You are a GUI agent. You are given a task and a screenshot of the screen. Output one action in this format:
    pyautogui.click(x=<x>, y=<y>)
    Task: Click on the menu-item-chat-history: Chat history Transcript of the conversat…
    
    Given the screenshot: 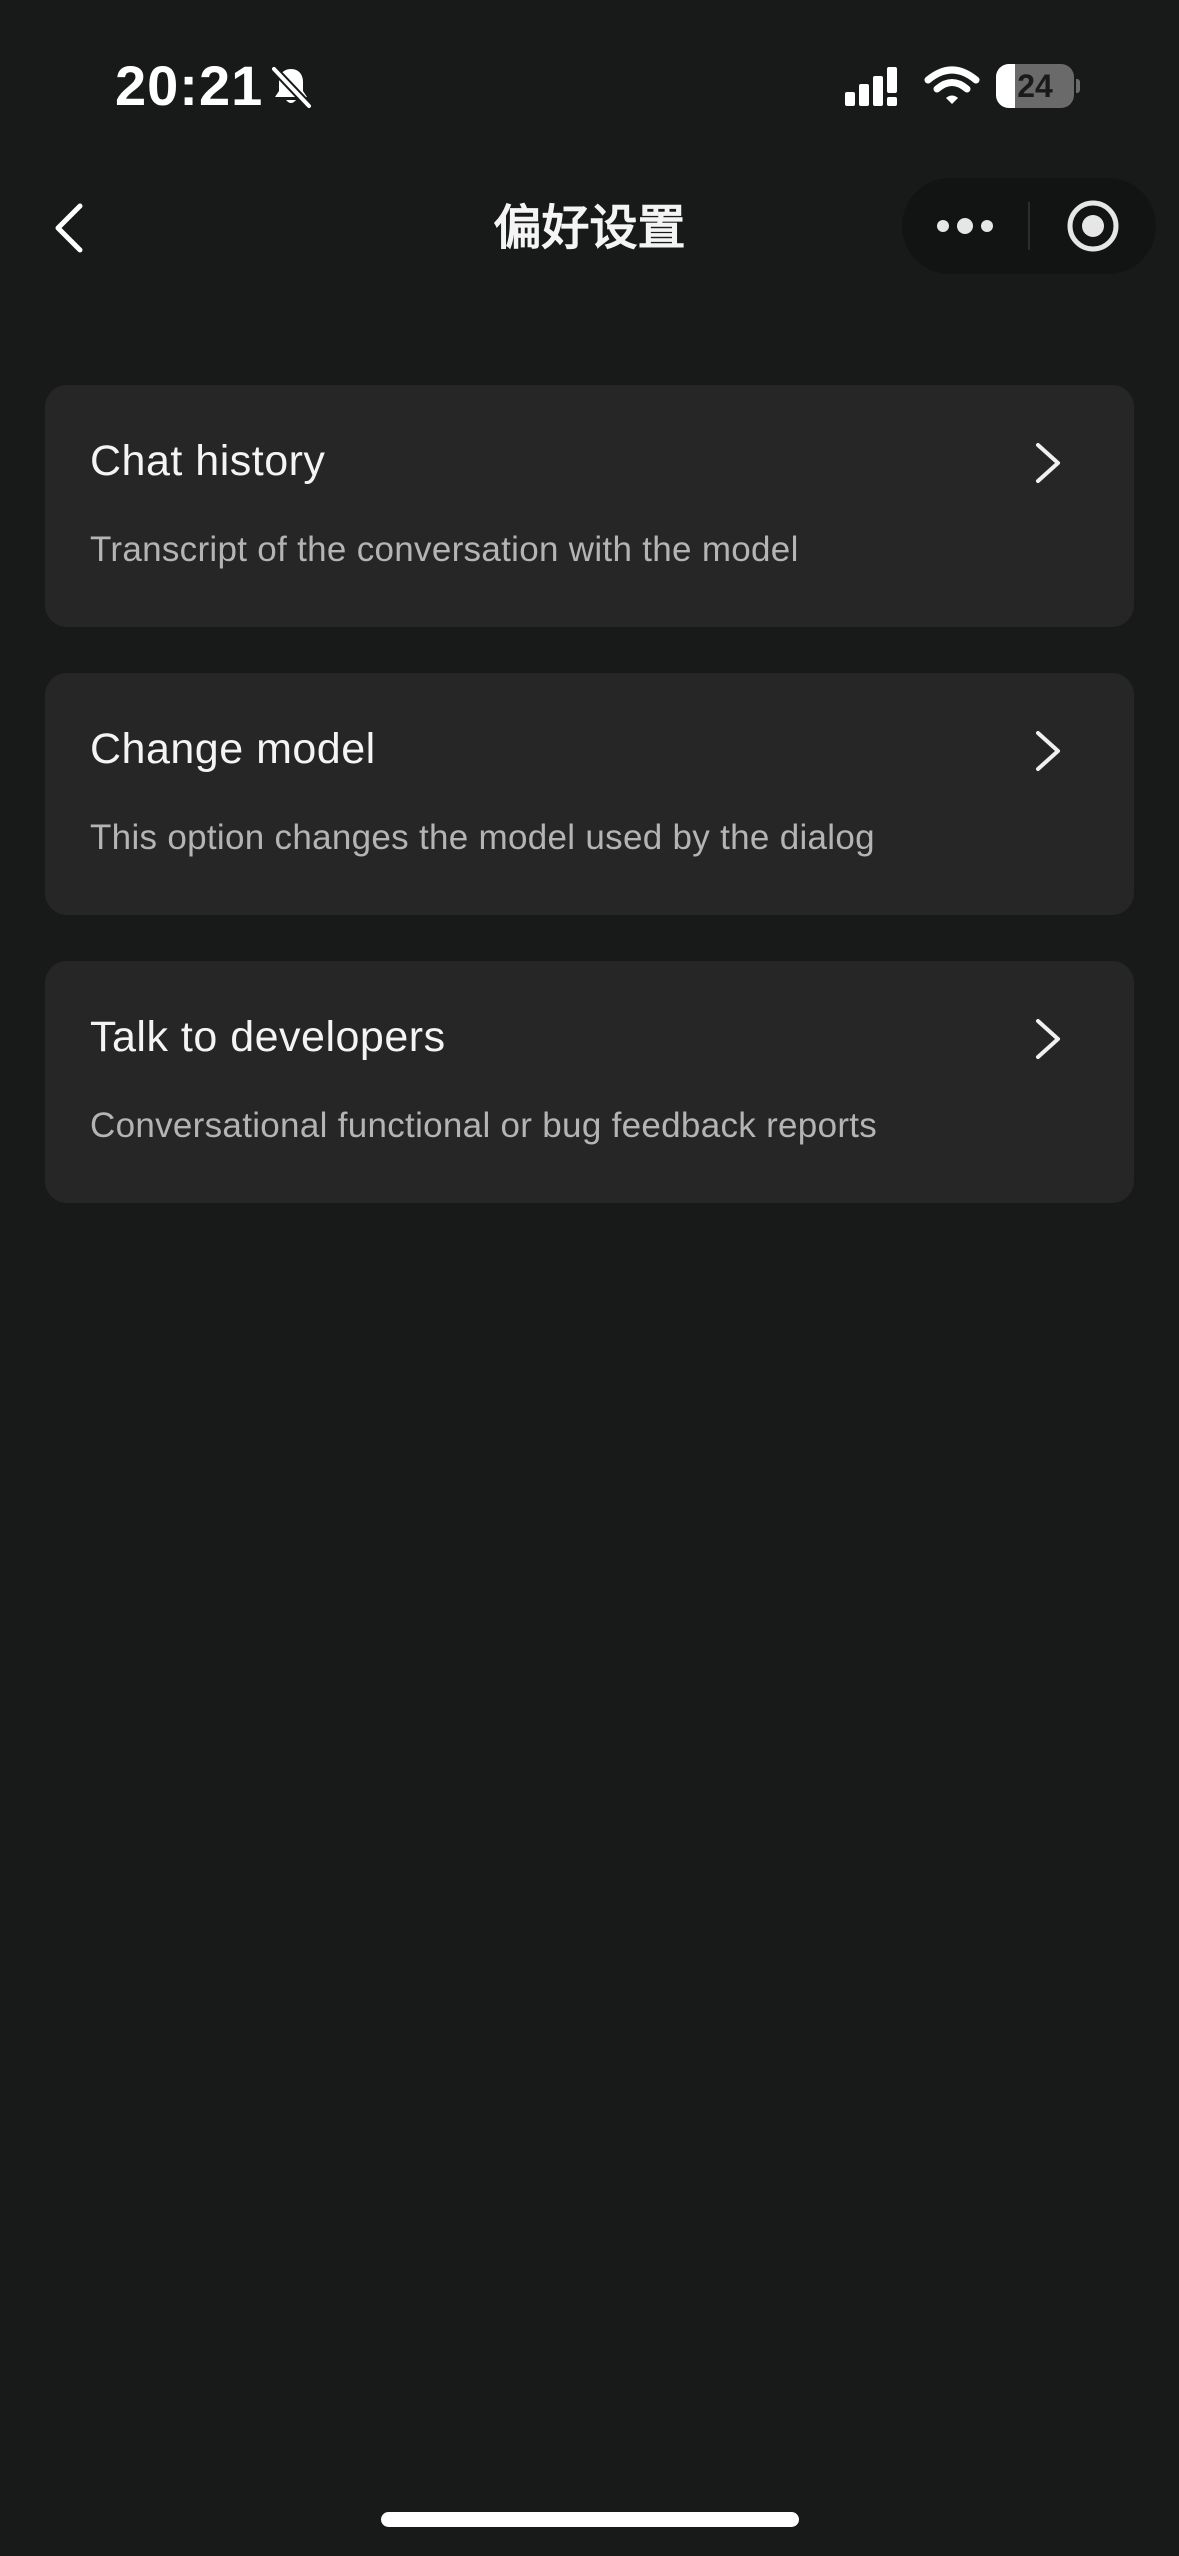 What is the action you would take?
    pyautogui.click(x=589, y=506)
    